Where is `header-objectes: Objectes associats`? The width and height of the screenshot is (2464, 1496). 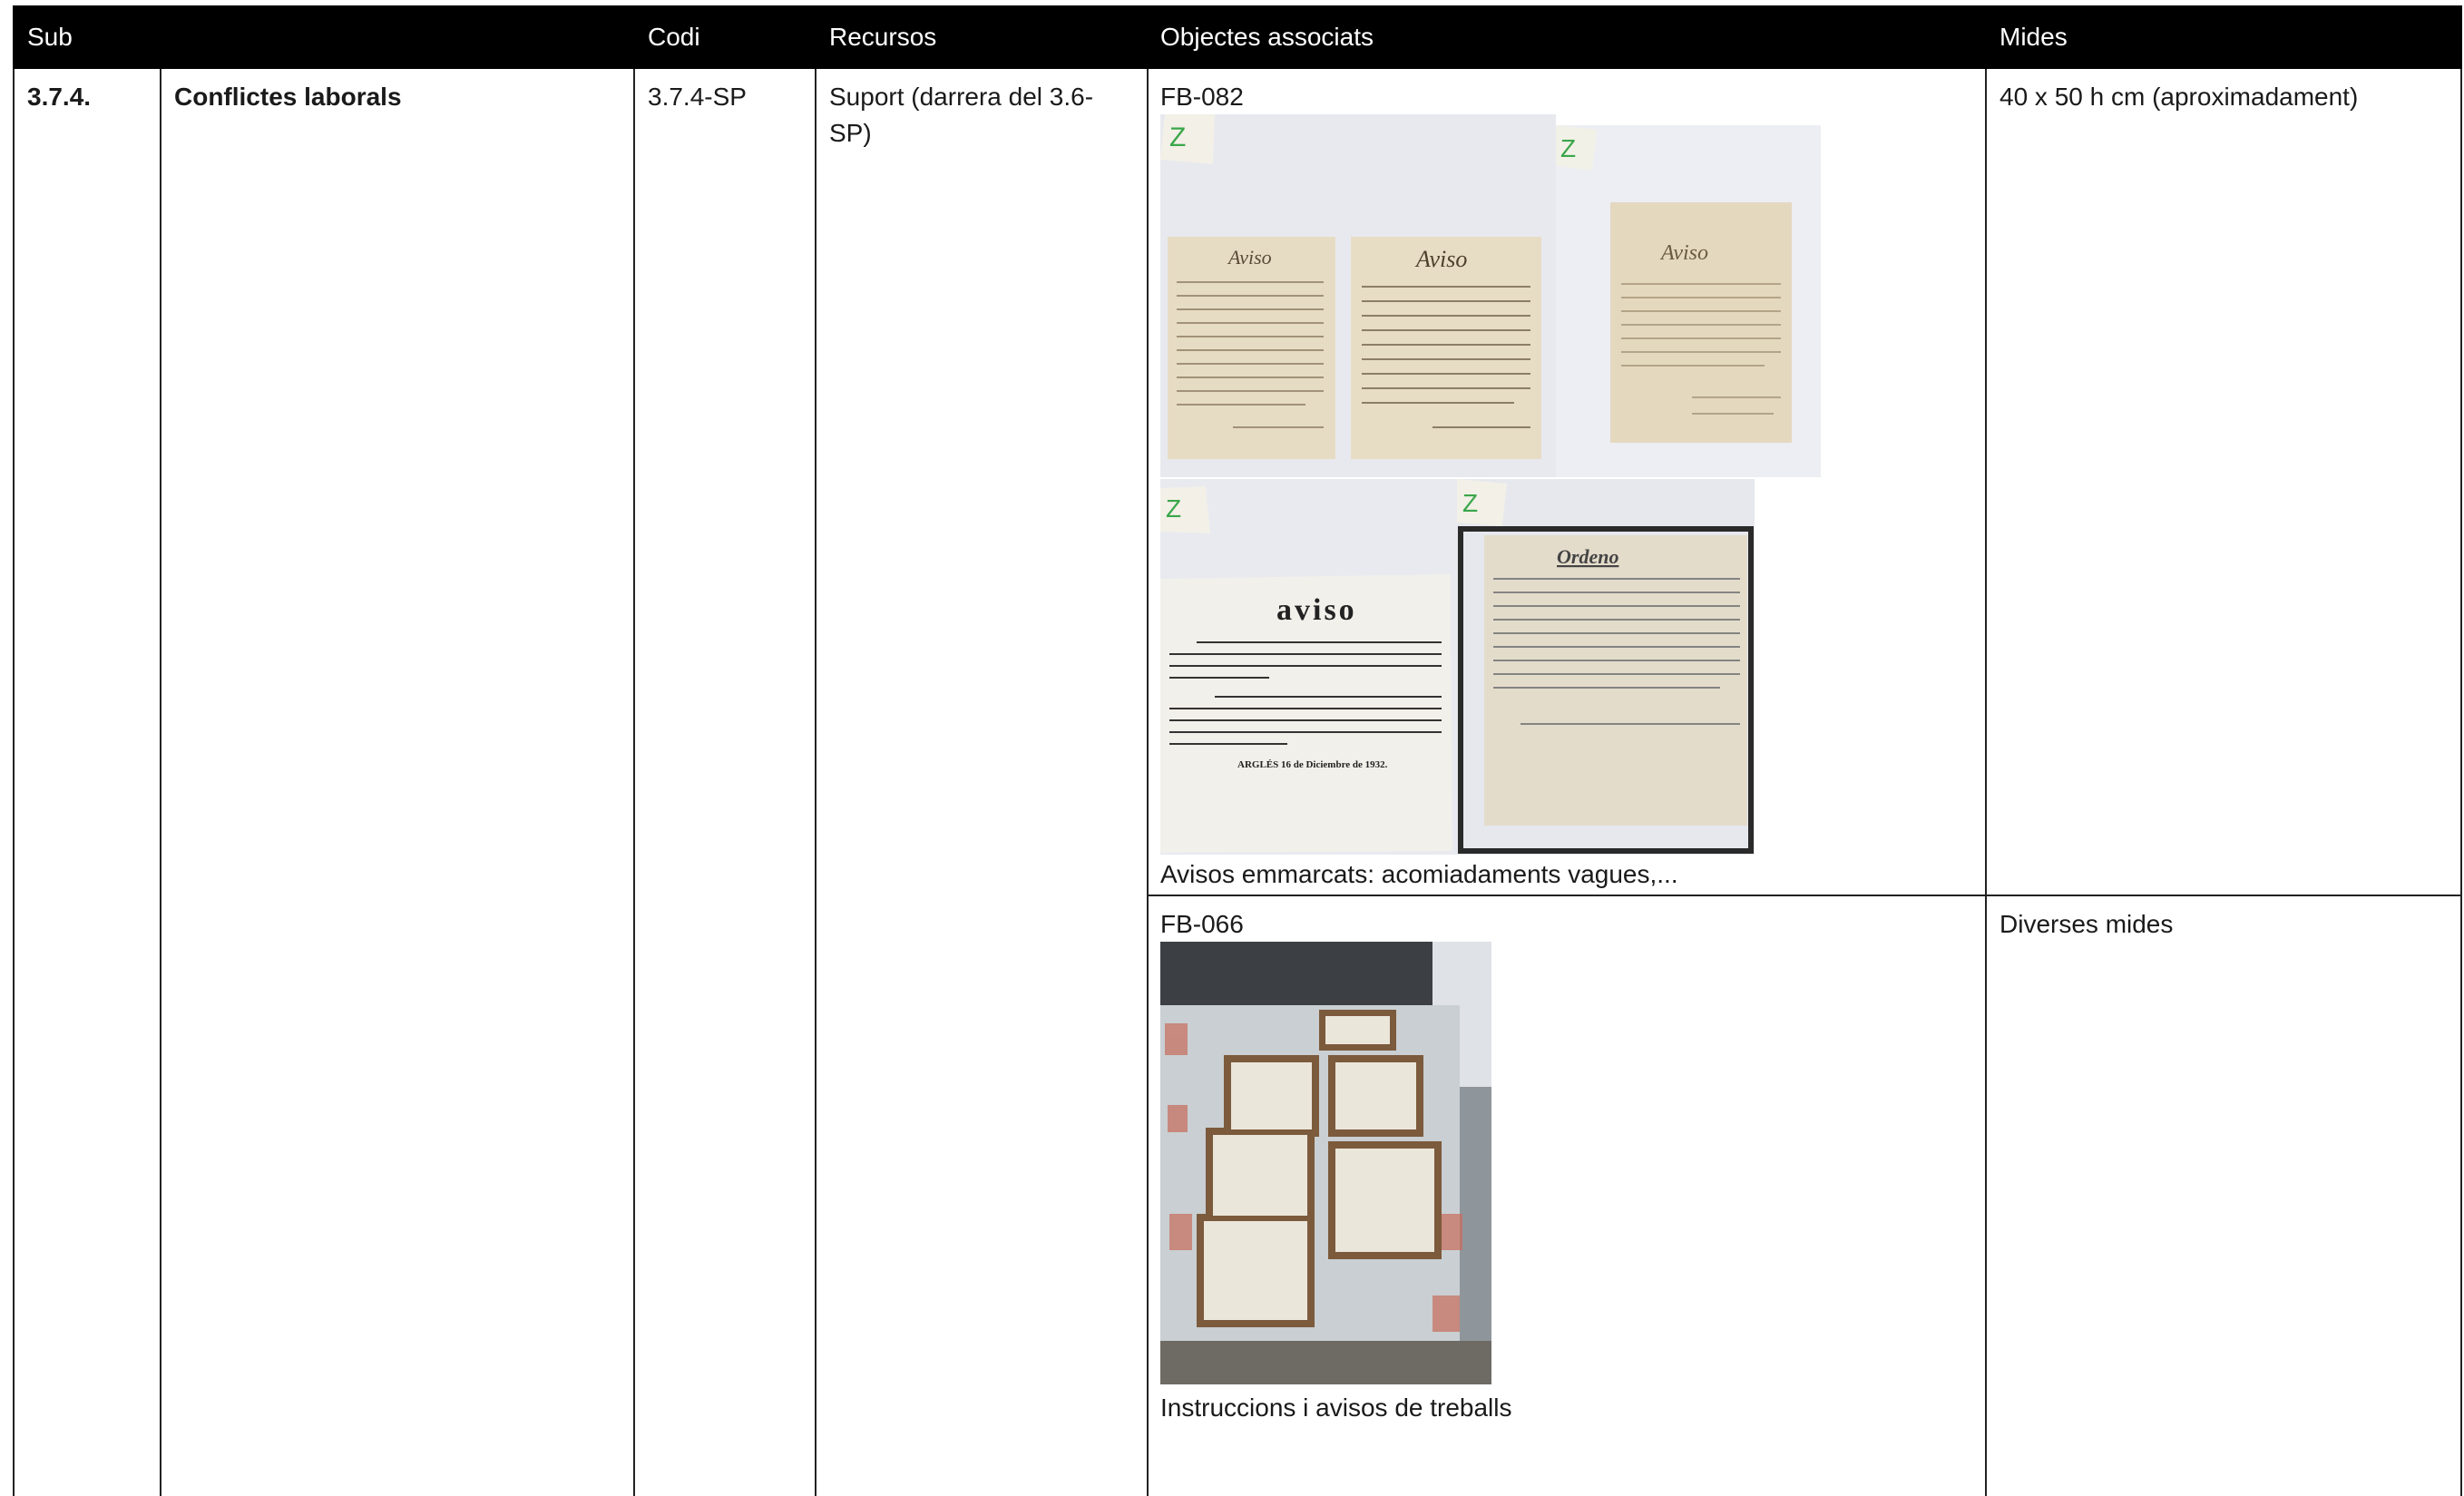 header-objectes: Objectes associats is located at coordinates (1267, 37).